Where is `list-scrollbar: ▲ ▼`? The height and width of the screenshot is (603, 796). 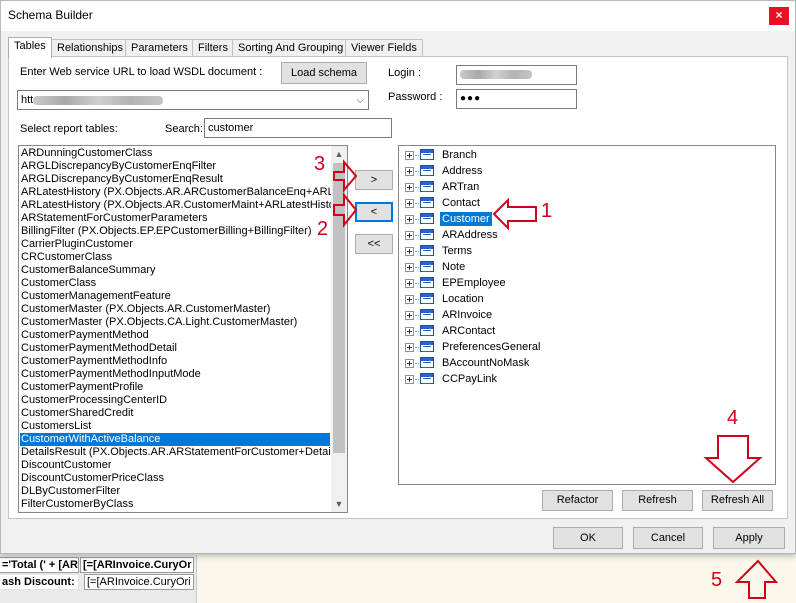
list-scrollbar: ▲ ▼ is located at coordinates (339, 329).